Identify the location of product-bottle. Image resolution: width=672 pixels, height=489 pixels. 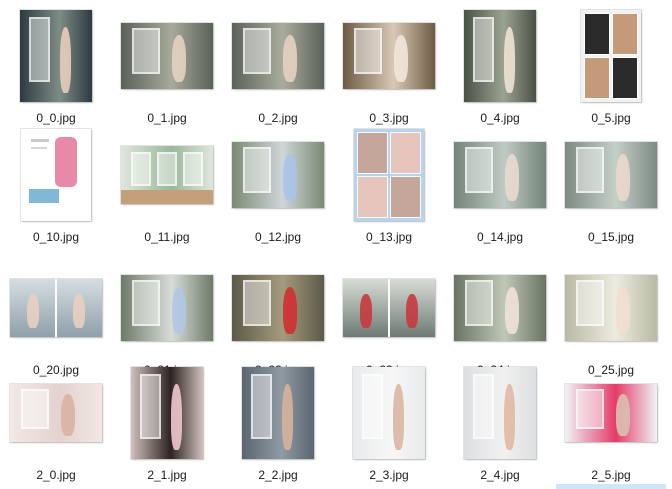
(66, 162).